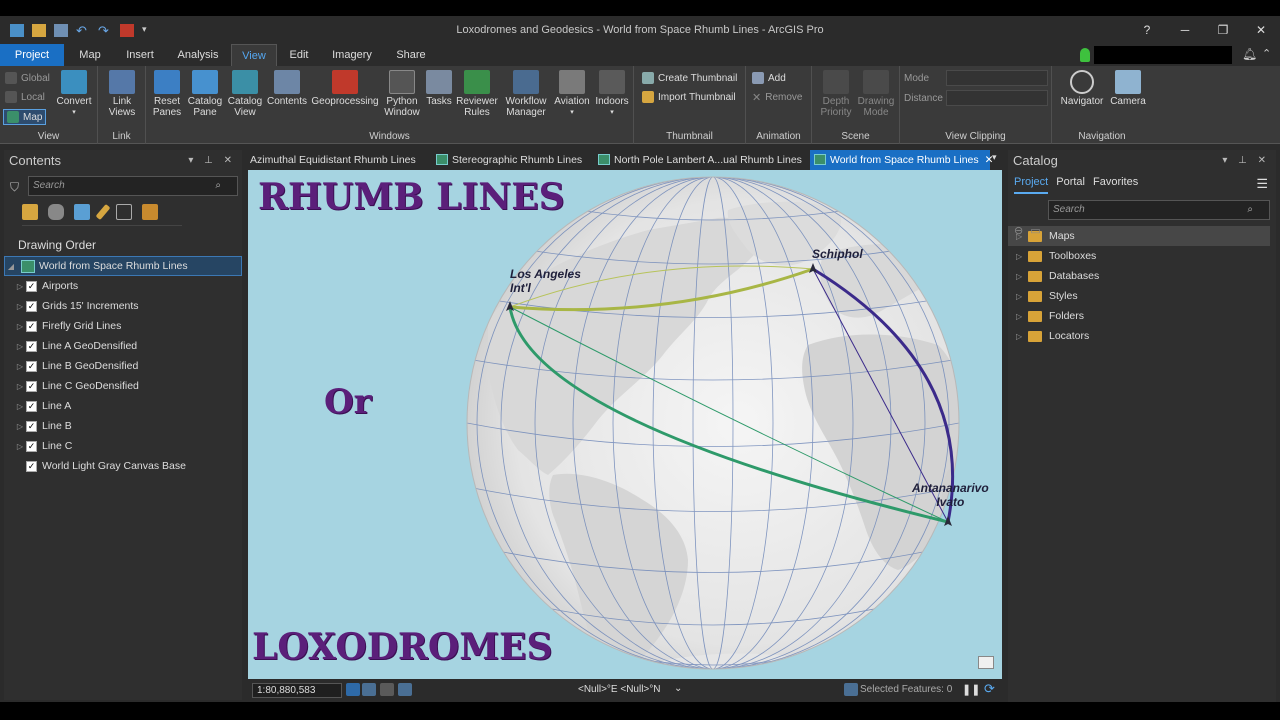 This screenshot has width=1280, height=720. Describe the element at coordinates (1128, 88) in the screenshot. I see `camera-button: Camera` at that location.